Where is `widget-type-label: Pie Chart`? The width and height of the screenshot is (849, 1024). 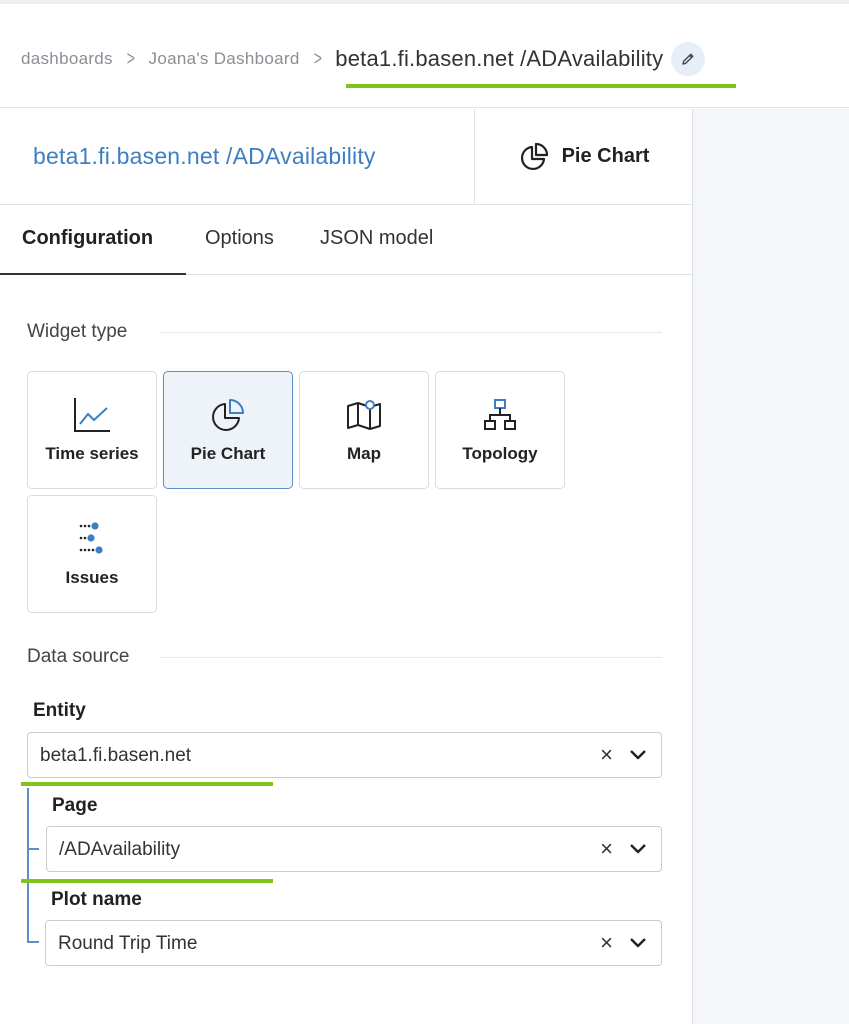 widget-type-label: Pie Chart is located at coordinates (605, 156).